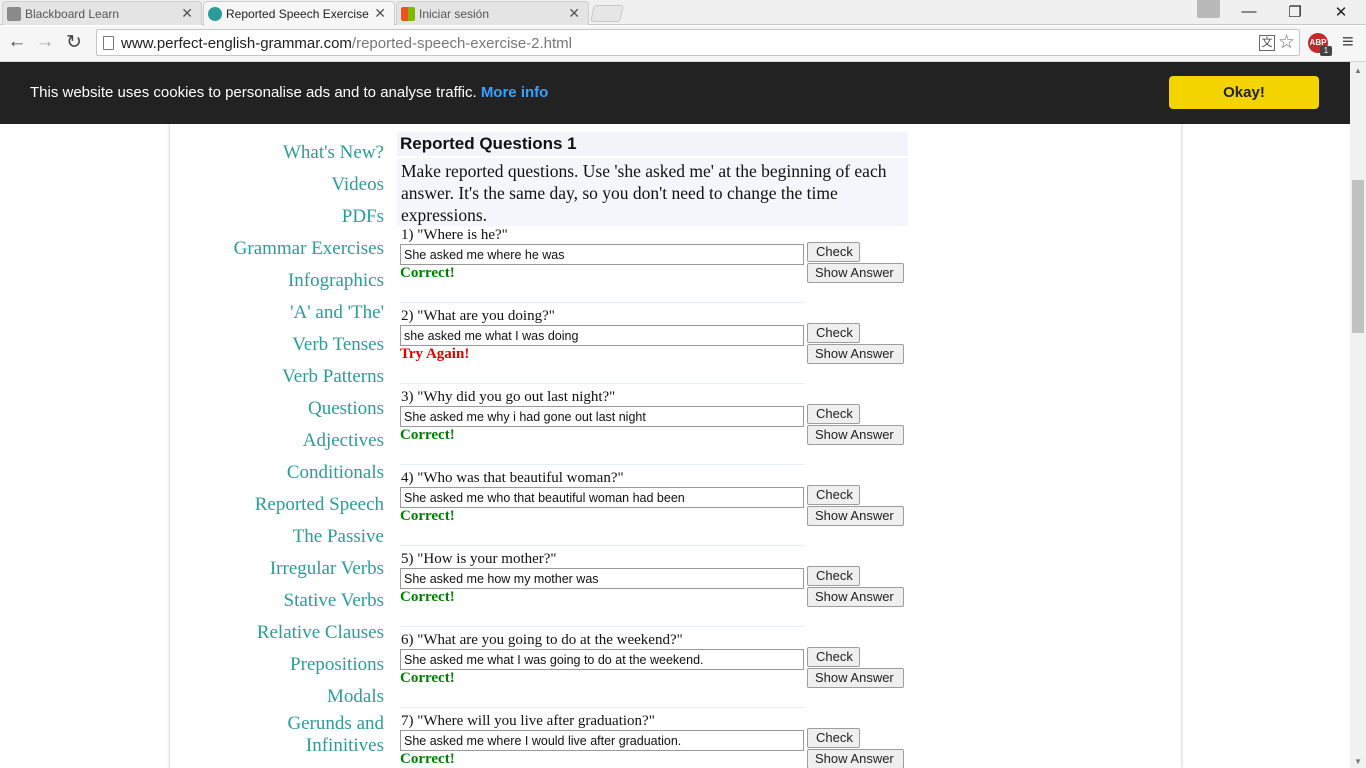 This screenshot has width=1366, height=768. What do you see at coordinates (492, 13) in the screenshot?
I see `tab-iniciar-sesion: Iniciar sesión ✕` at bounding box center [492, 13].